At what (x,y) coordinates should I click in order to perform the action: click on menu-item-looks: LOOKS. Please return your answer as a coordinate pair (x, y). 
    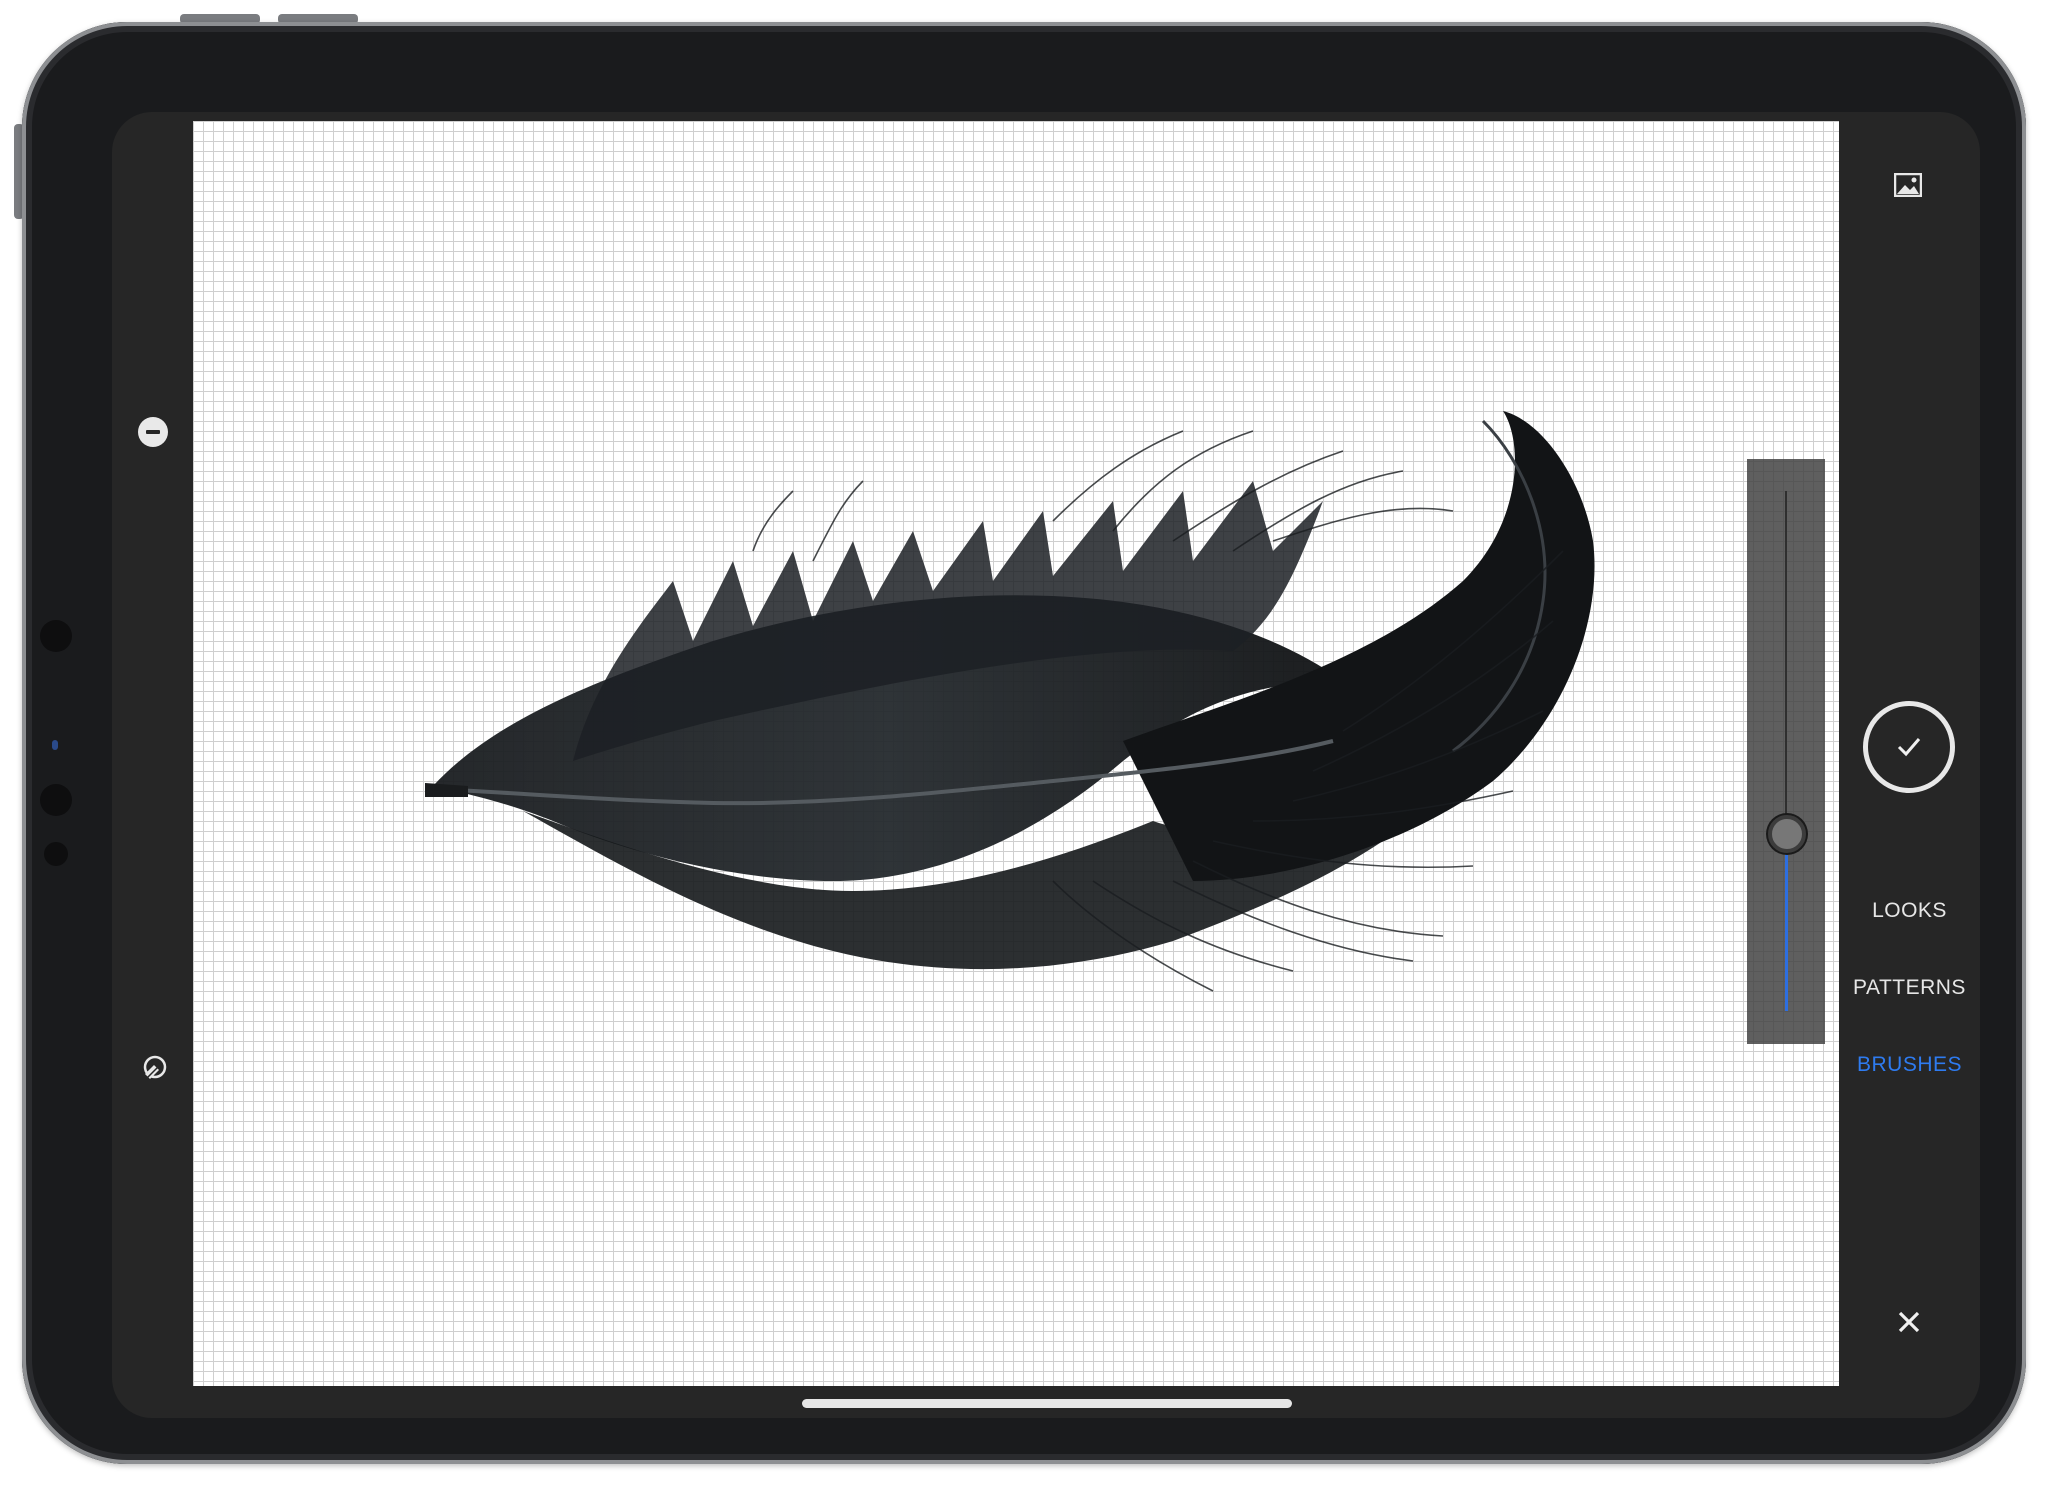
    Looking at the image, I should click on (1909, 911).